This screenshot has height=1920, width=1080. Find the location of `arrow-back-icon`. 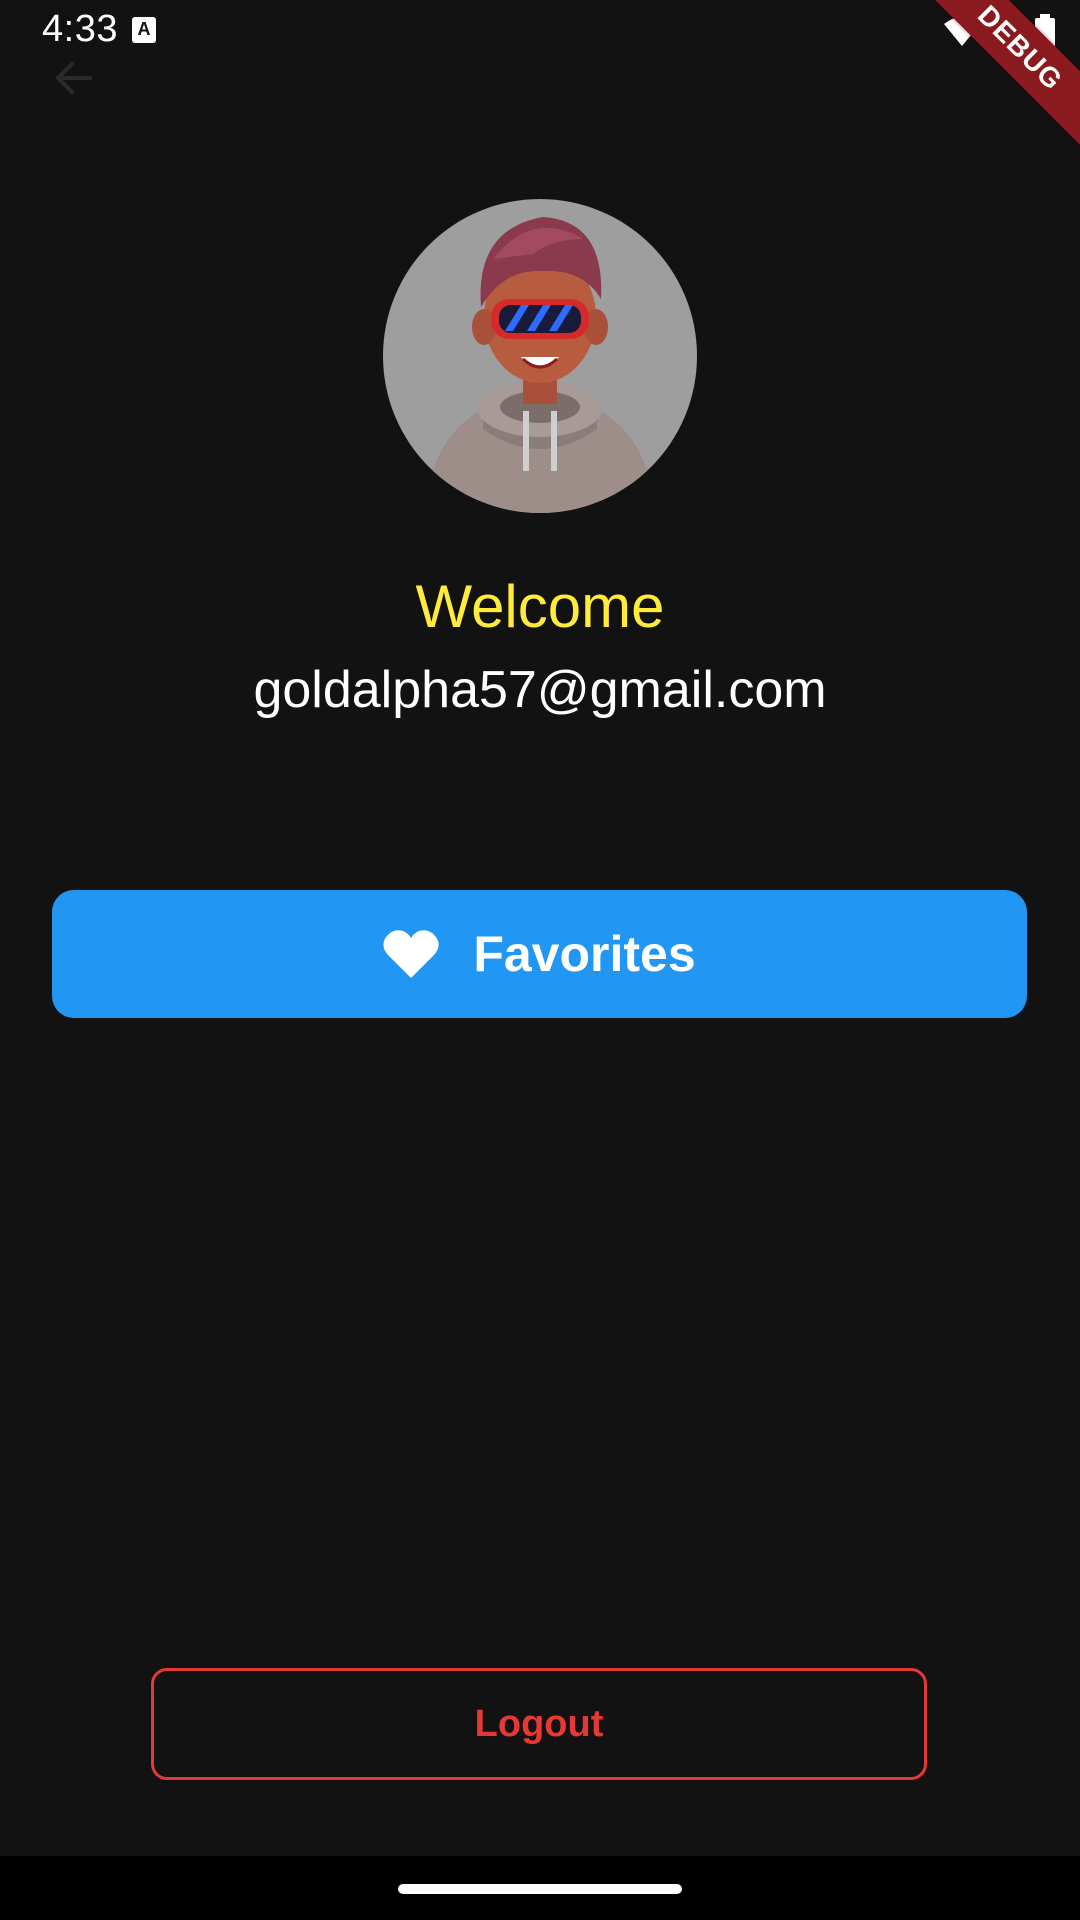

arrow-back-icon is located at coordinates (73, 78).